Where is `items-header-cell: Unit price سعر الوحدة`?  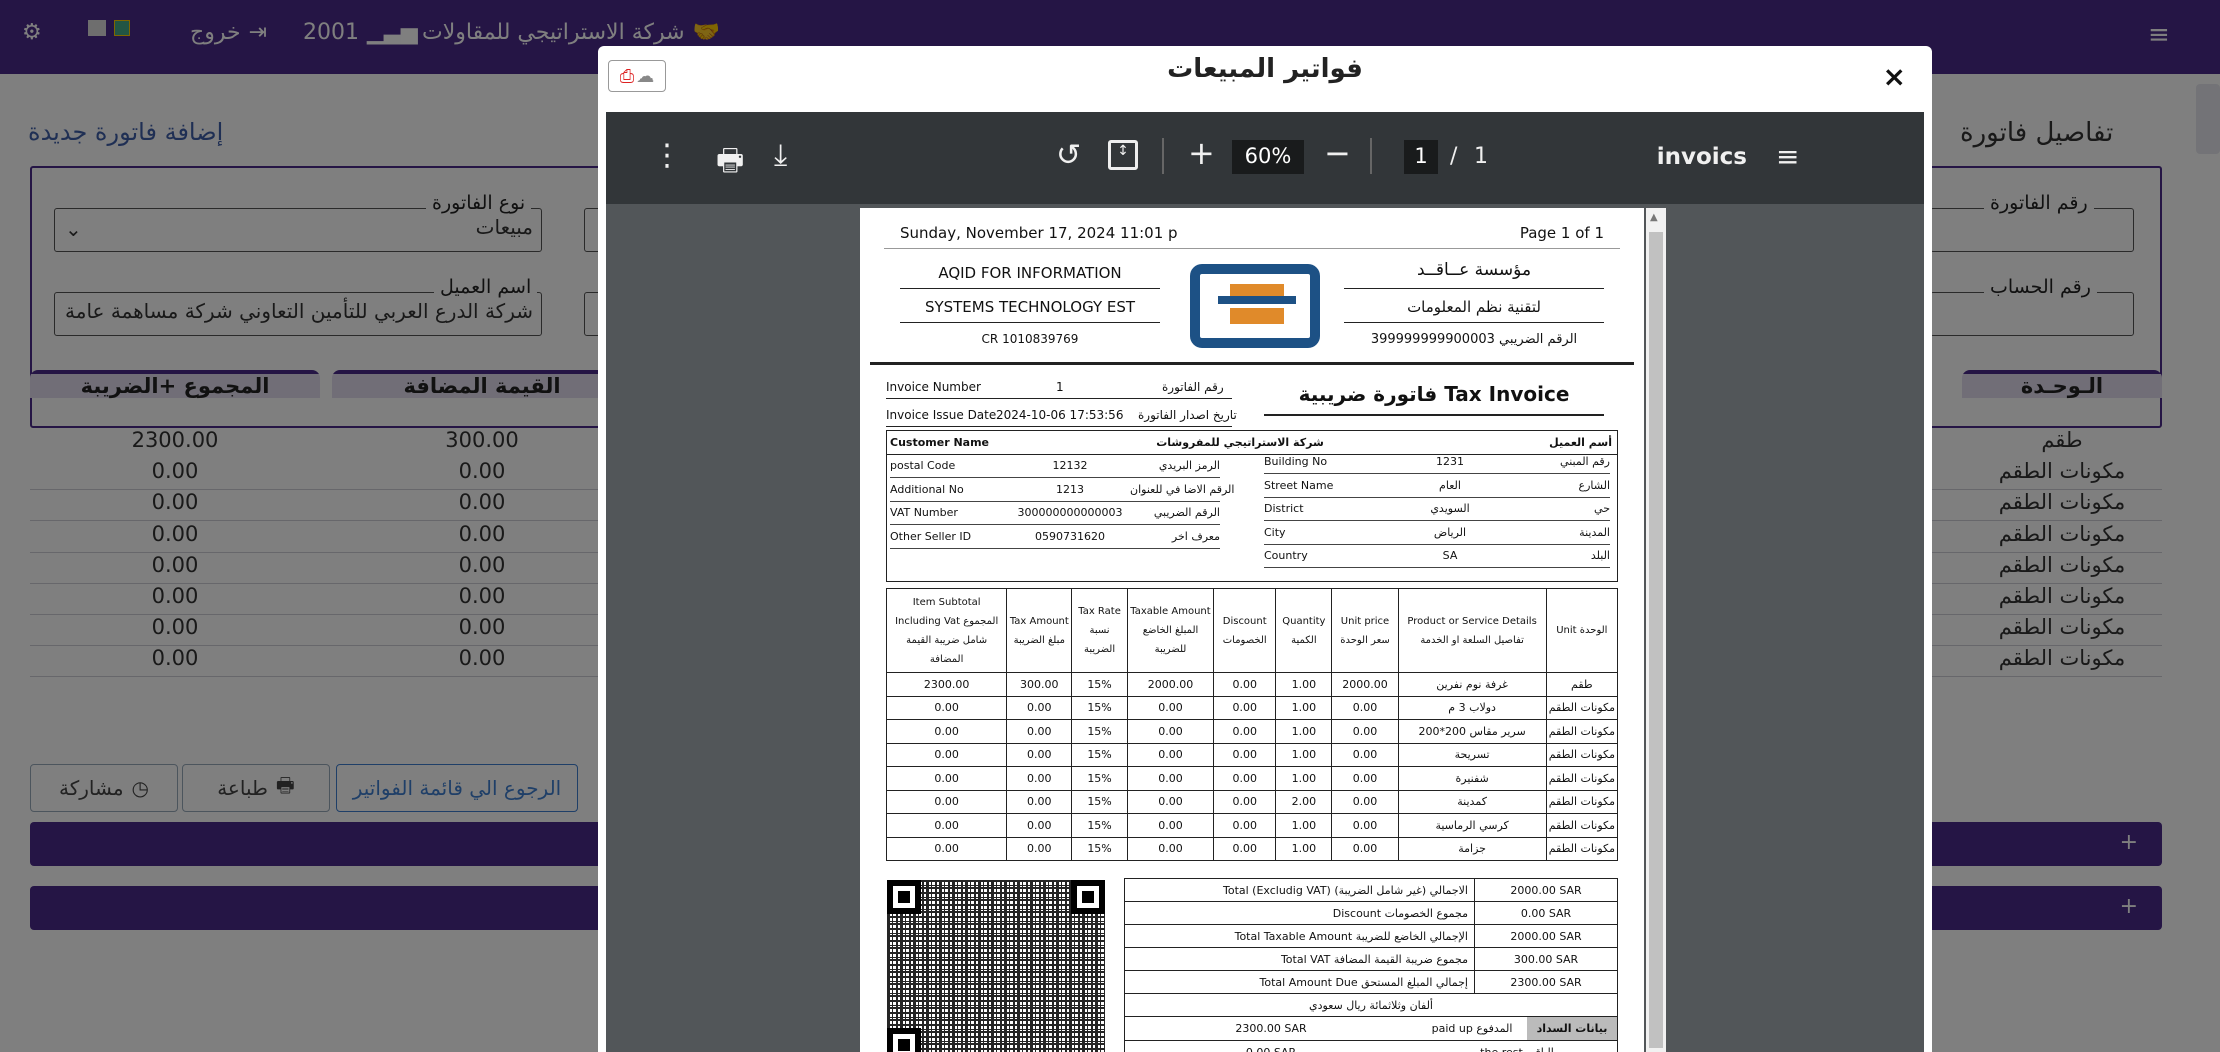
items-header-cell: Unit price سعر الوحدة is located at coordinates (1365, 630).